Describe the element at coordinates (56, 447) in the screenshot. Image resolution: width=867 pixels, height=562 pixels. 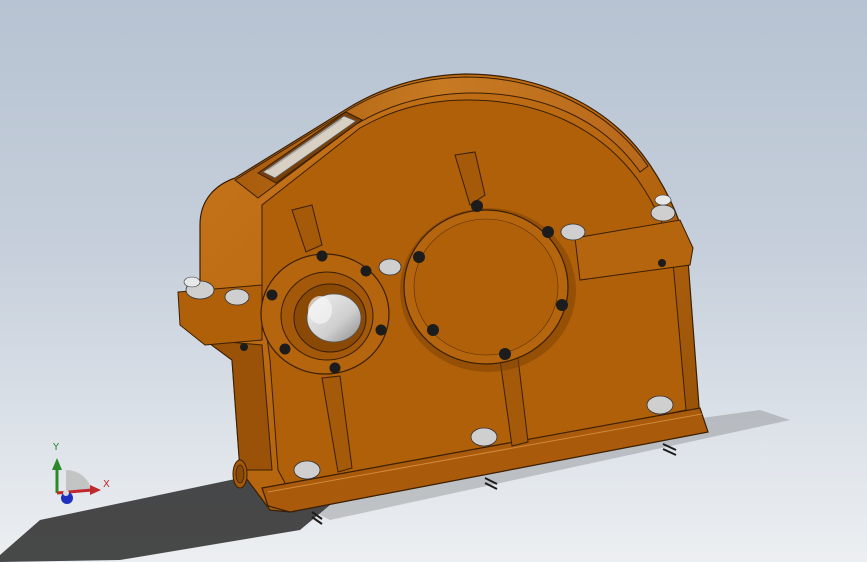
I see `triad-y-label: Y` at that location.